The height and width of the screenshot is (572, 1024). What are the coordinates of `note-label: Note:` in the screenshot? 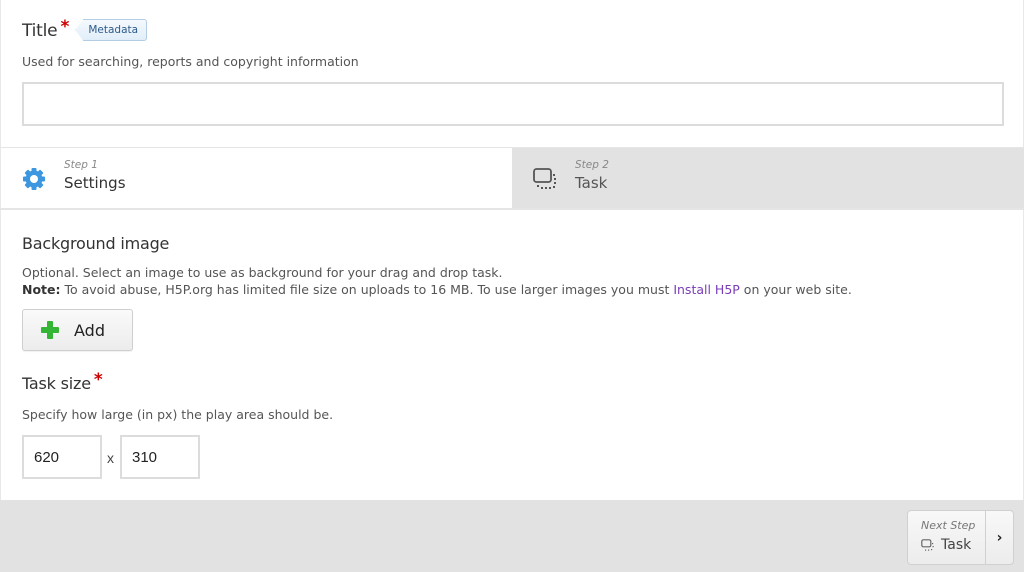 It's located at (41, 289).